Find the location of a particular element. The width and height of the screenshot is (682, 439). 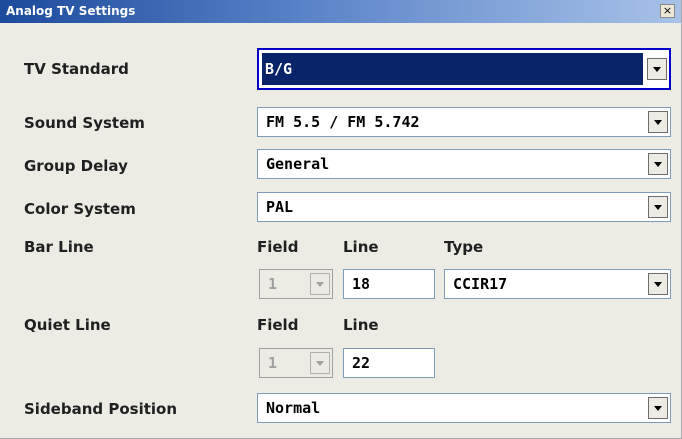

bar-line-line-value: 18 is located at coordinates (361, 284).